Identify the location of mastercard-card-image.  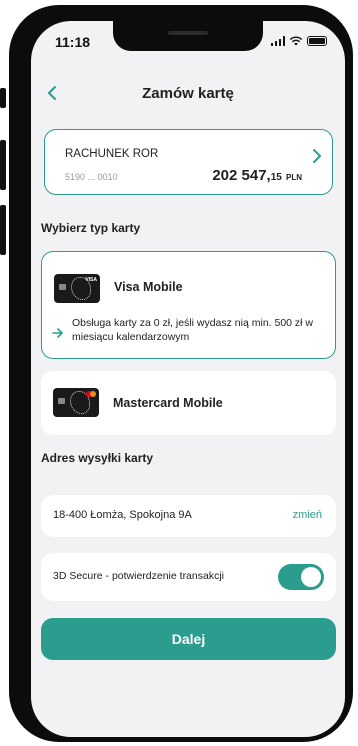
(76, 402).